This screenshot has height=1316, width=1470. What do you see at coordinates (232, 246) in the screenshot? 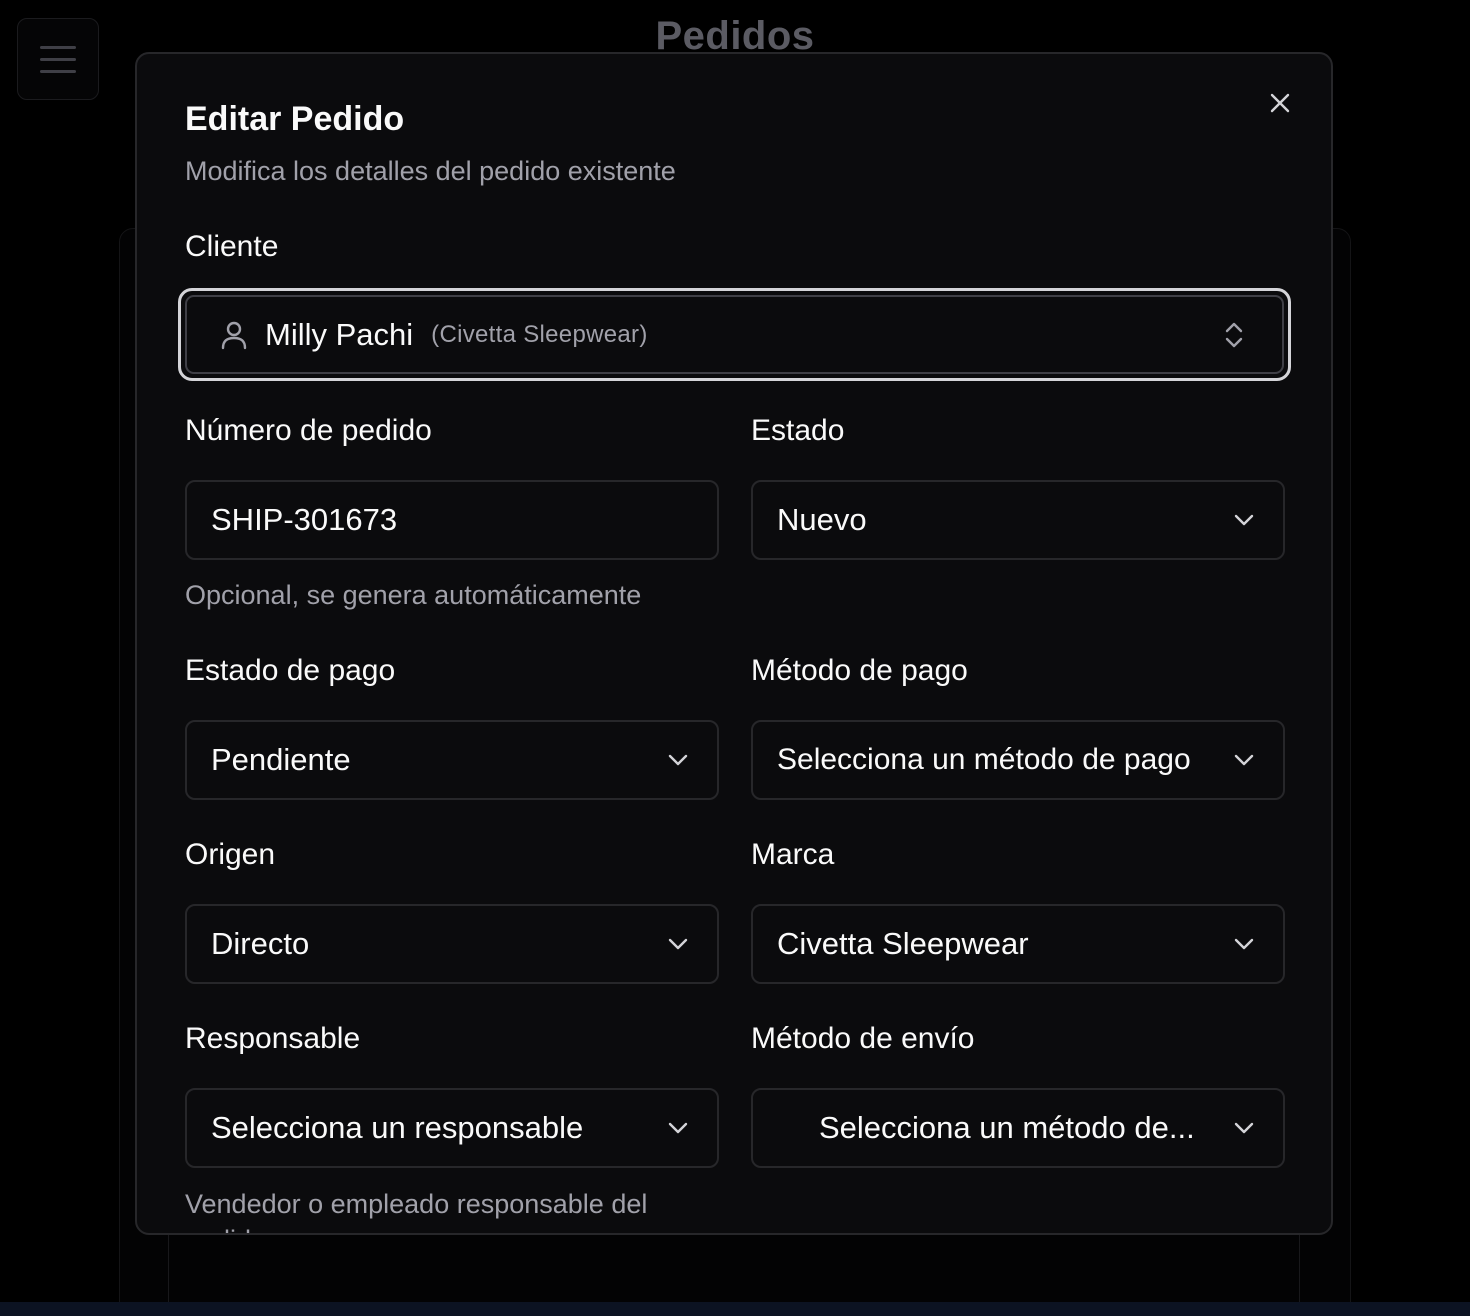
I see `cliente-label: Cliente` at bounding box center [232, 246].